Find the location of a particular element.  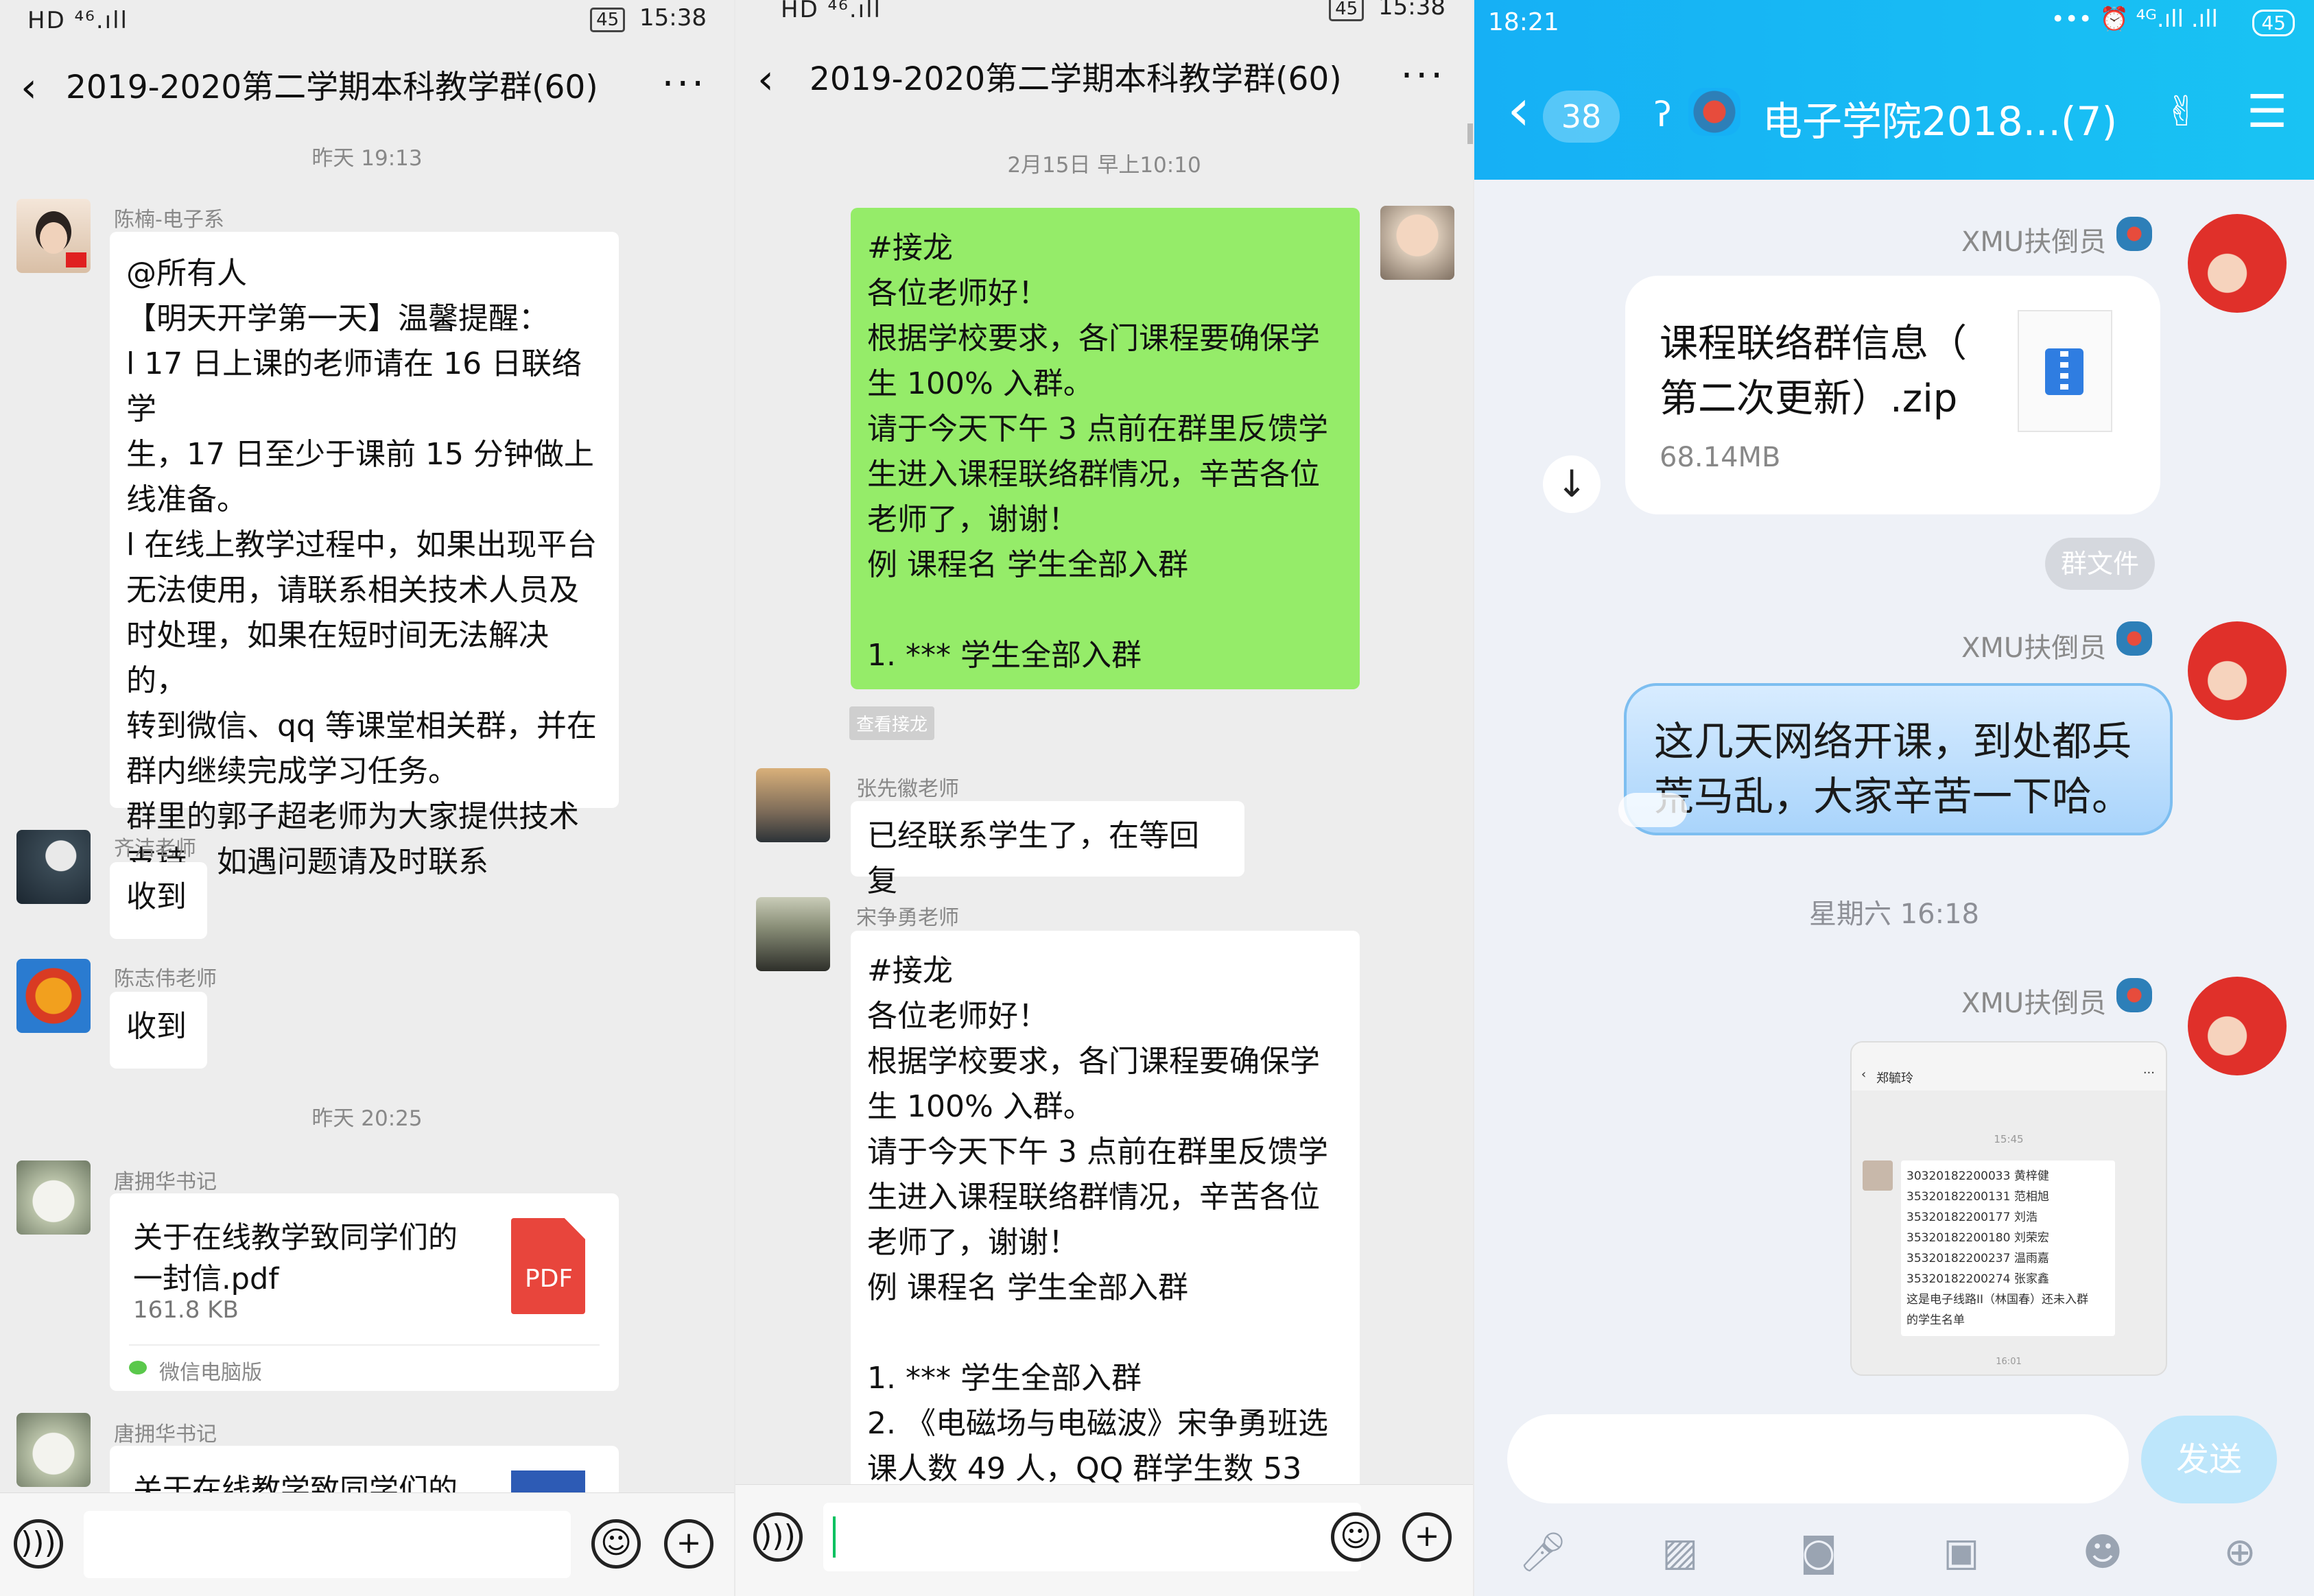

hearing-icon: ʔ is located at coordinates (1663, 114).